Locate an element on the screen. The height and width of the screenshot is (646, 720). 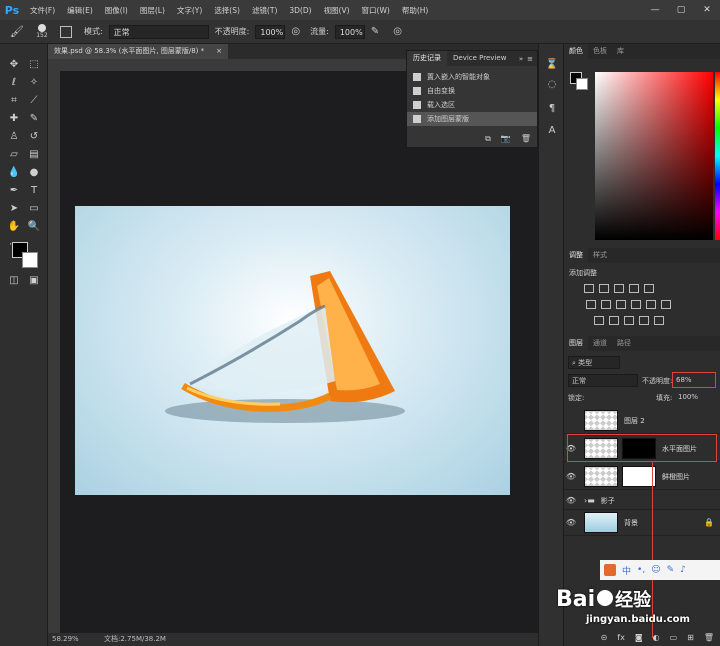
new-adjustment-icon: ◐ is located at coordinates (656, 637).